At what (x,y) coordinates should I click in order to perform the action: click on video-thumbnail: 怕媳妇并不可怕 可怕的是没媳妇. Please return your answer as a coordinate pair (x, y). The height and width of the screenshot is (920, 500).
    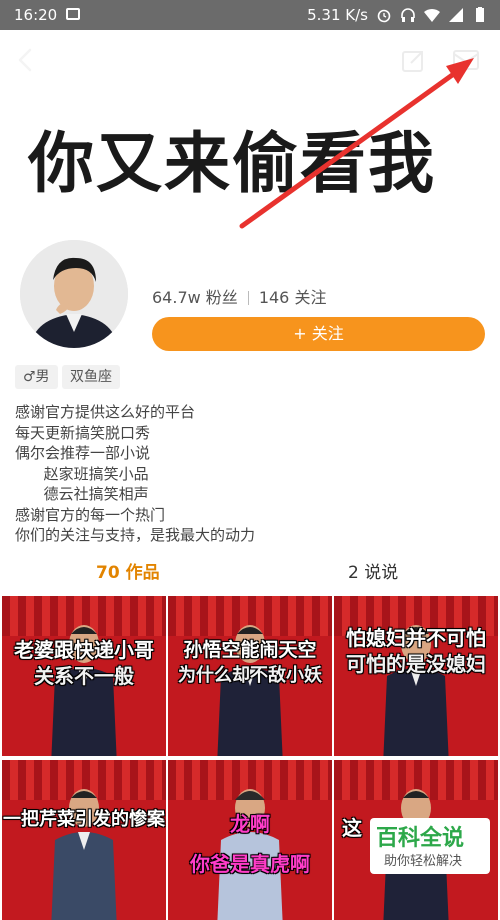
    Looking at the image, I should click on (416, 676).